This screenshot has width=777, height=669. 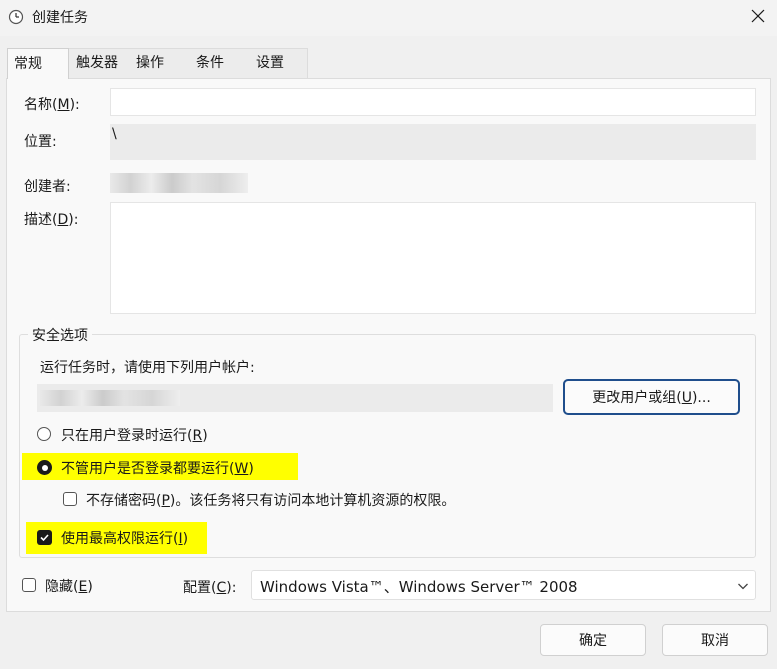 I want to click on name-field, so click(x=433, y=102).